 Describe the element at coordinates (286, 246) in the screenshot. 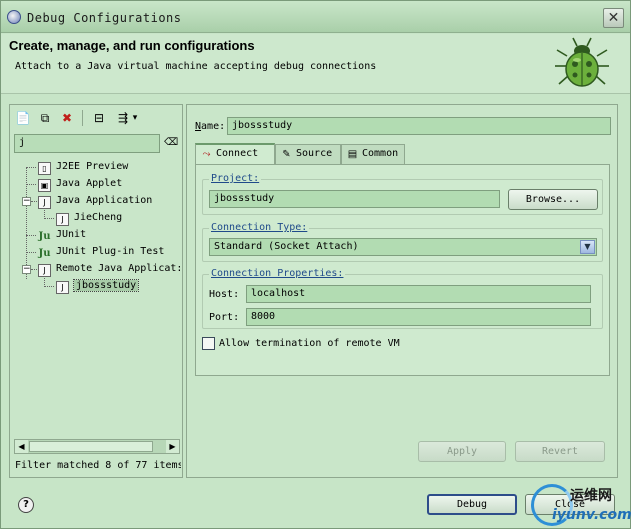

I see `connection-type-value: Standard (Socket Attach)` at that location.